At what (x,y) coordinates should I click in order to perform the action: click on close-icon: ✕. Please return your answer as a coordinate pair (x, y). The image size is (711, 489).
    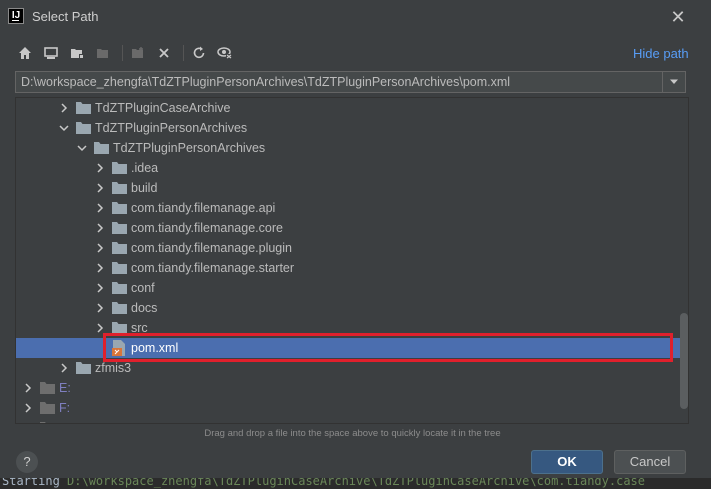
    Looking at the image, I should click on (678, 17).